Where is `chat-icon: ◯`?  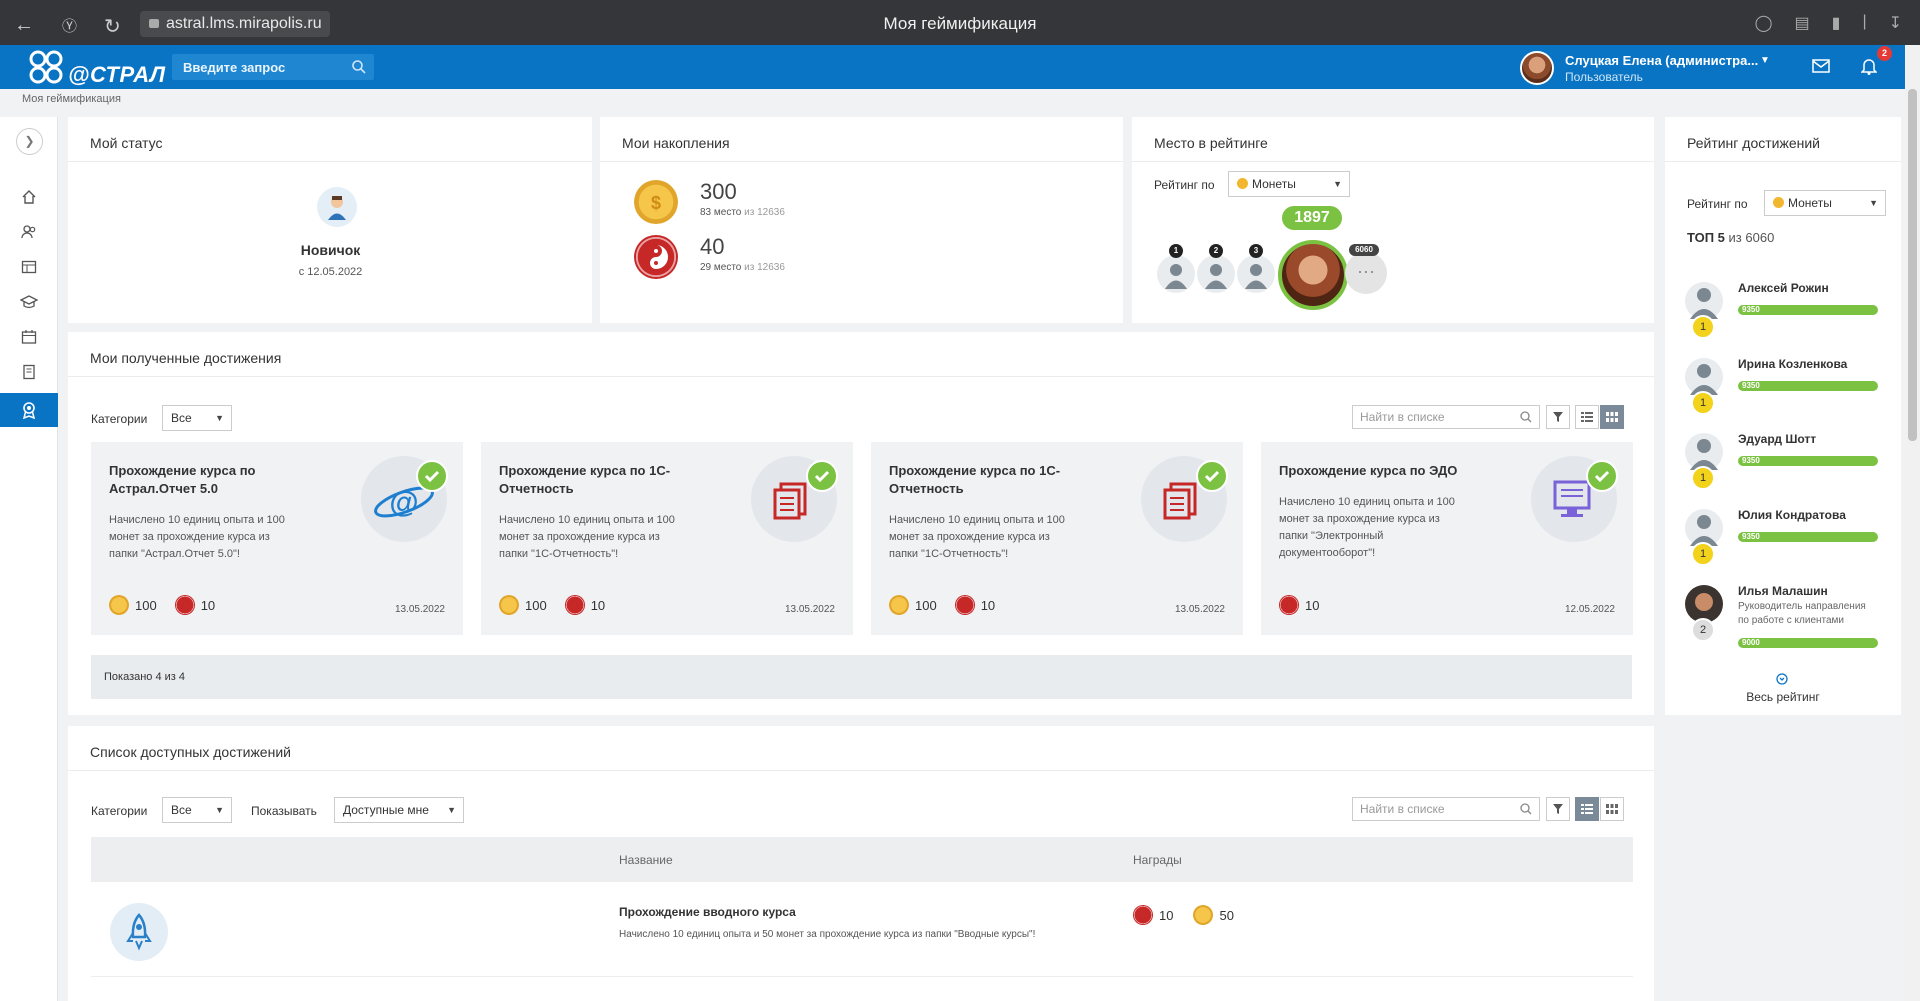
chat-icon: ◯ is located at coordinates (1764, 23).